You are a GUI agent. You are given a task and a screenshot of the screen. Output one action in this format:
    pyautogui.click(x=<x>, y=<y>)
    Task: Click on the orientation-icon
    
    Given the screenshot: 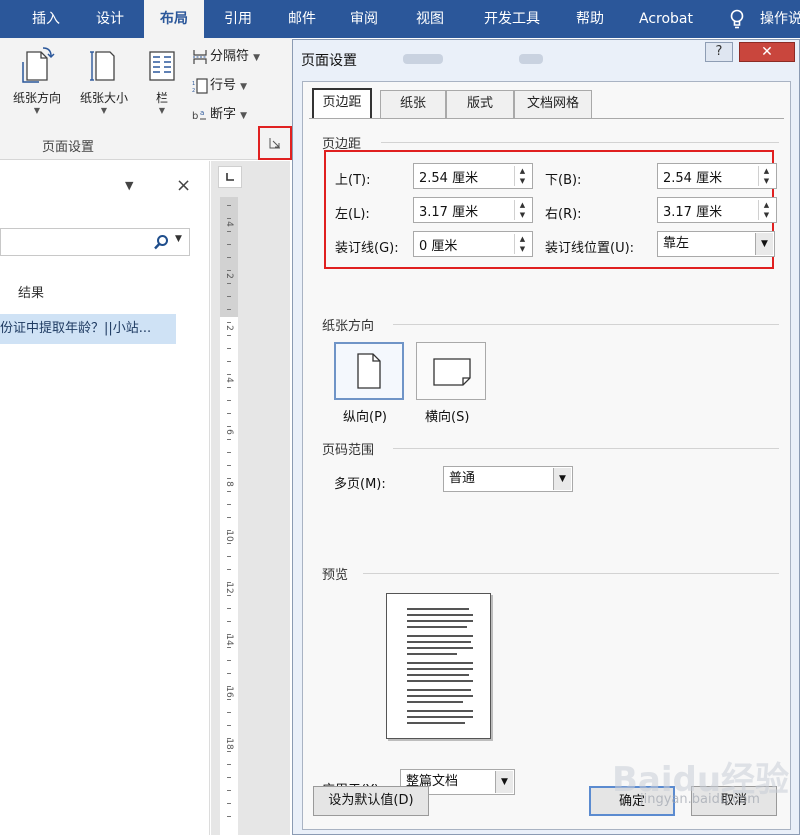 What is the action you would take?
    pyautogui.click(x=38, y=65)
    